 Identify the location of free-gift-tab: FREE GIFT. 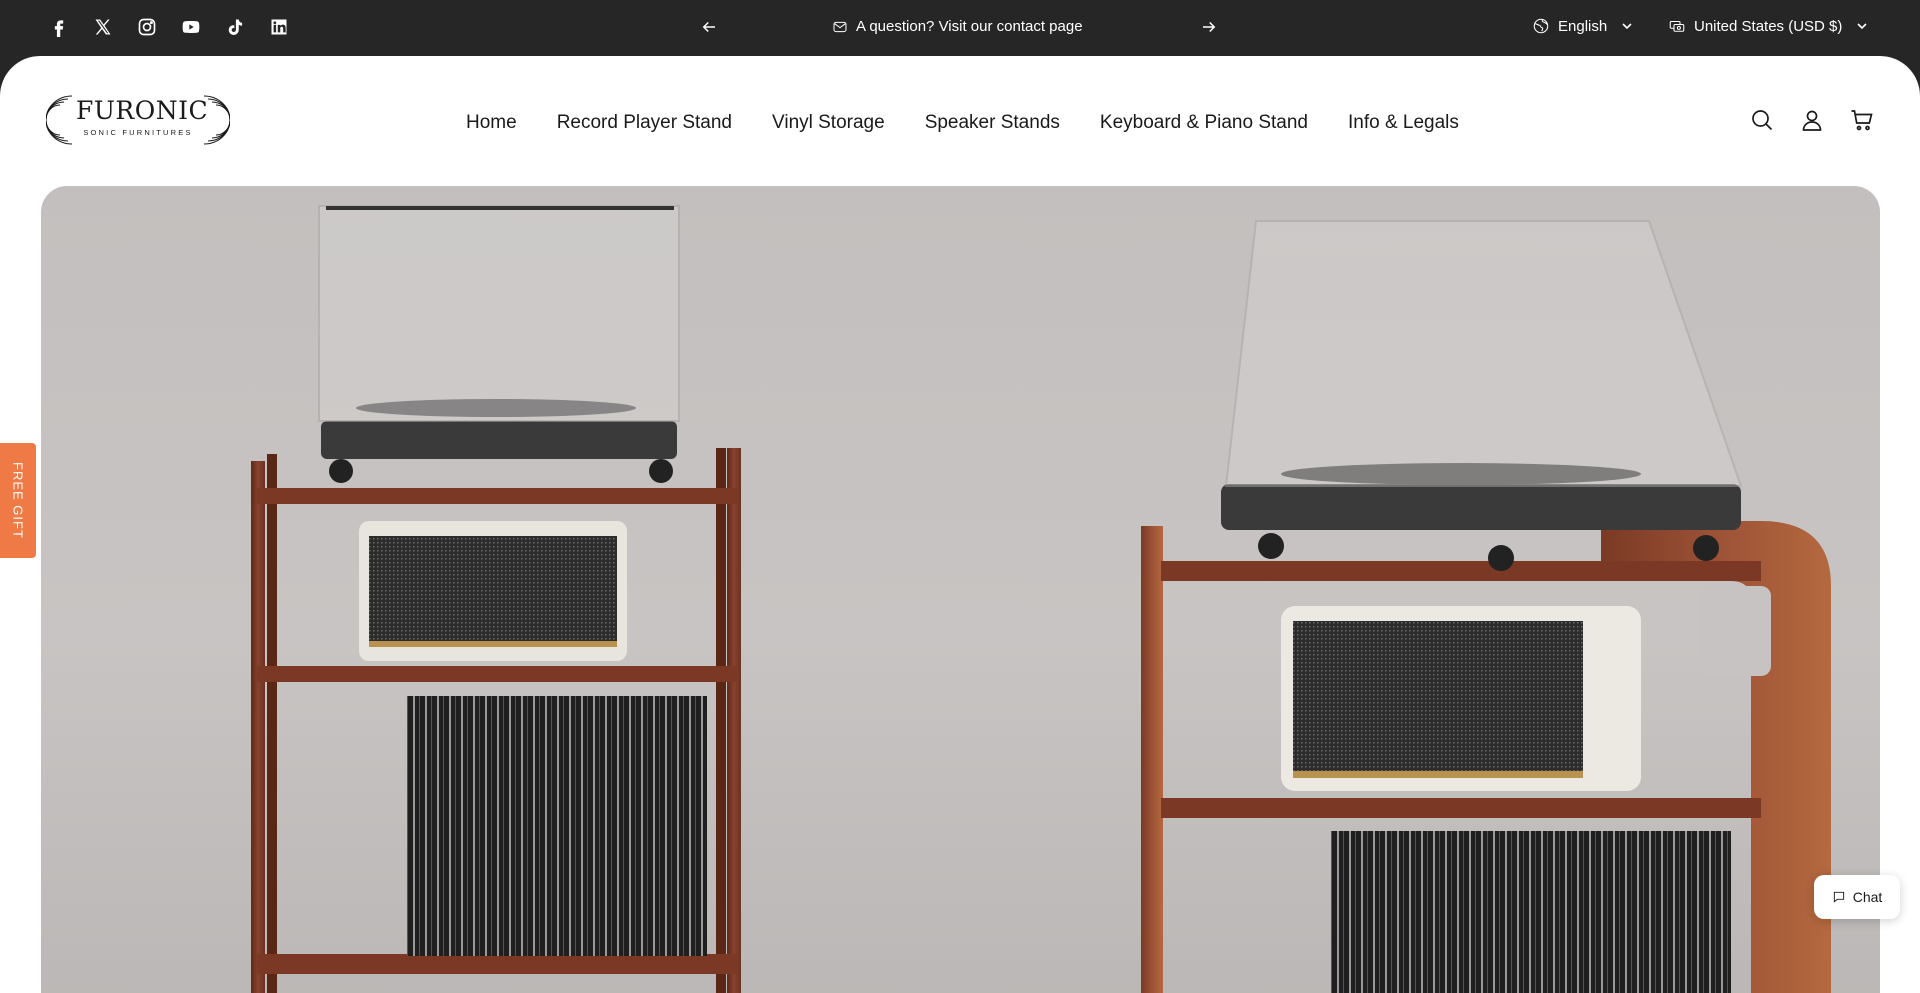
(18, 500).